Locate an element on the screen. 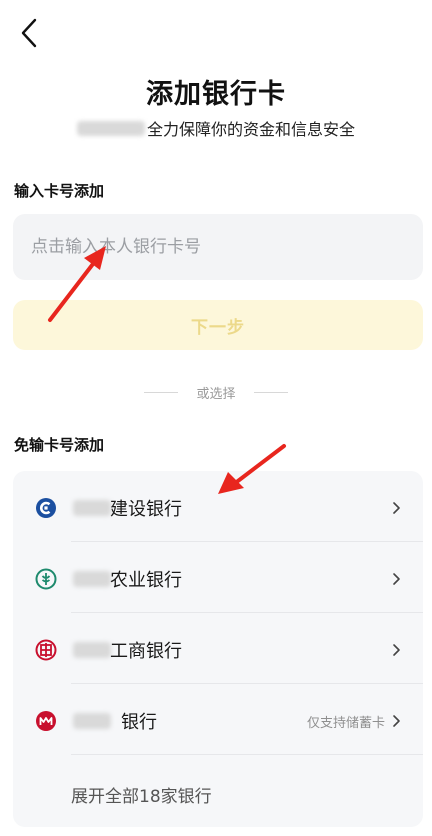 The height and width of the screenshot is (836, 432). quick-add-section-title: 免输卡号添加 is located at coordinates (59, 445).